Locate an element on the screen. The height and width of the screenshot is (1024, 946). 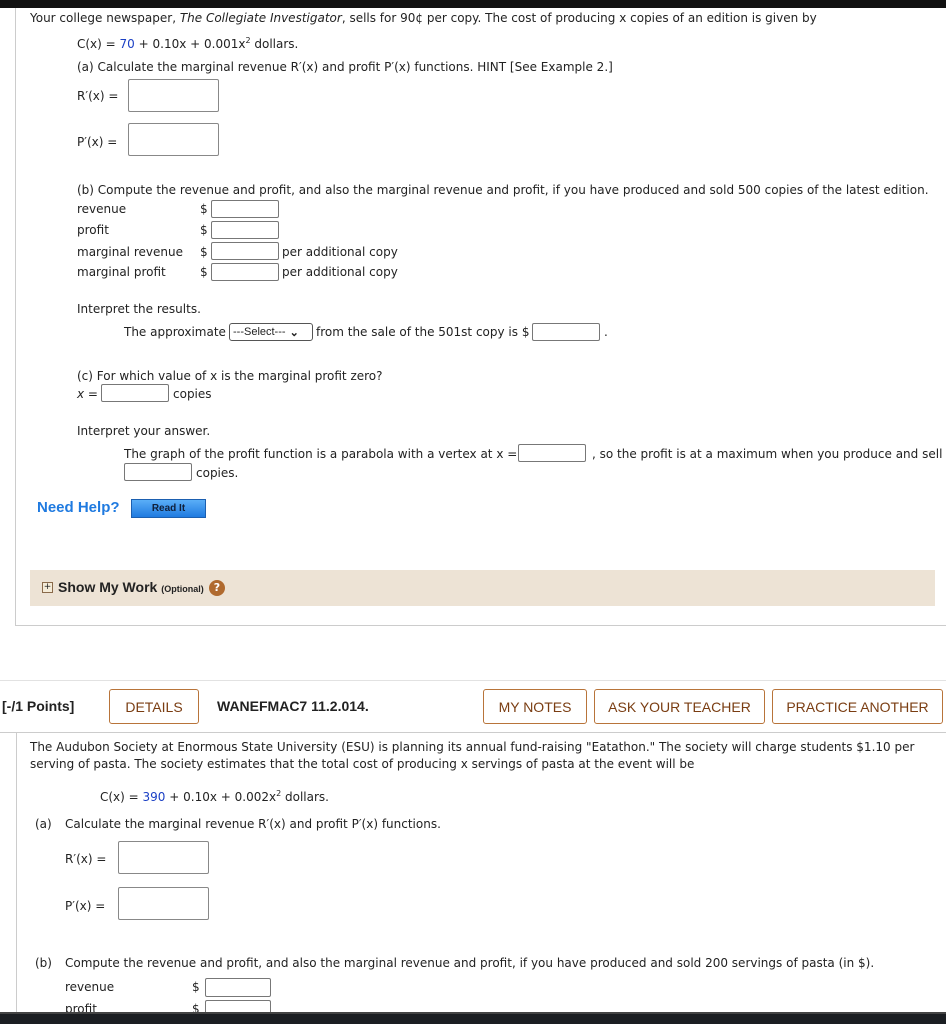
q2-top-border is located at coordinates (473, 680).